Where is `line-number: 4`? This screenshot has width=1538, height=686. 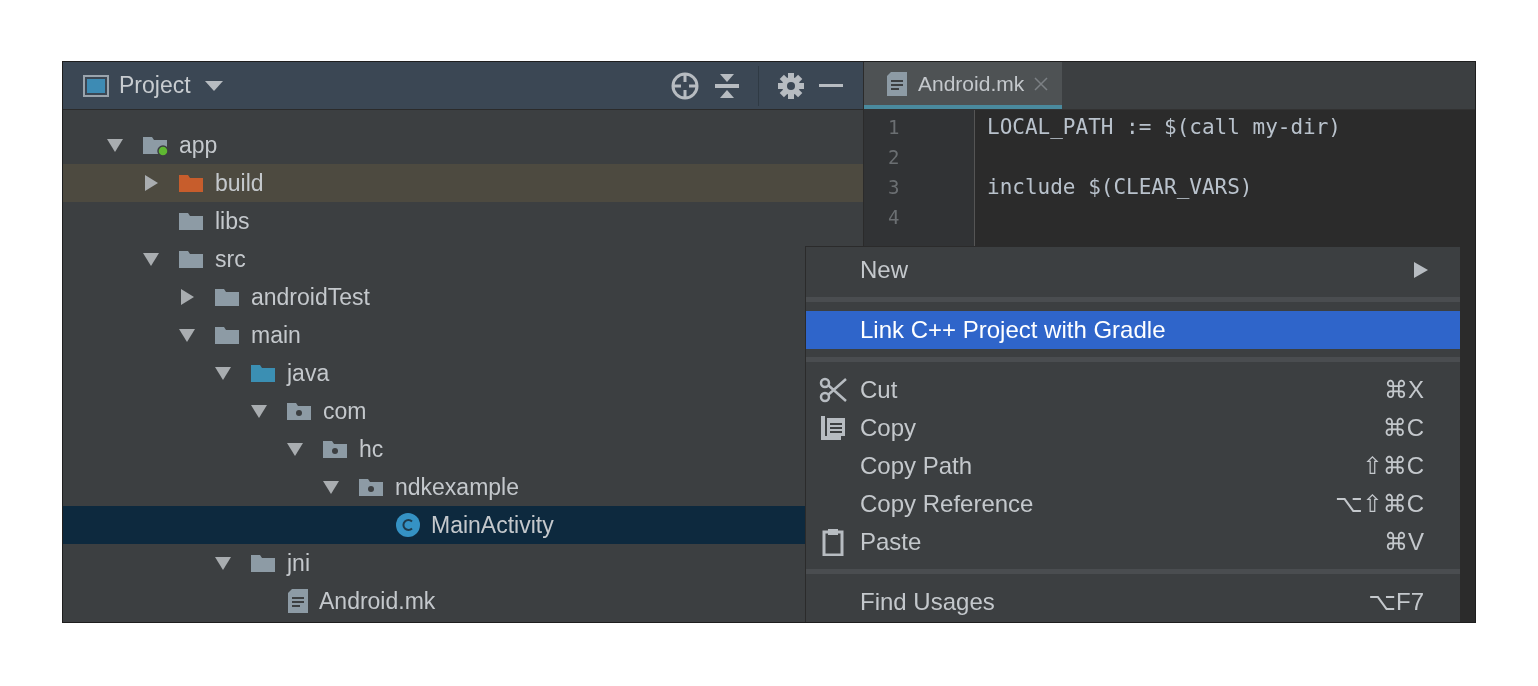
line-number: 4 is located at coordinates (894, 217).